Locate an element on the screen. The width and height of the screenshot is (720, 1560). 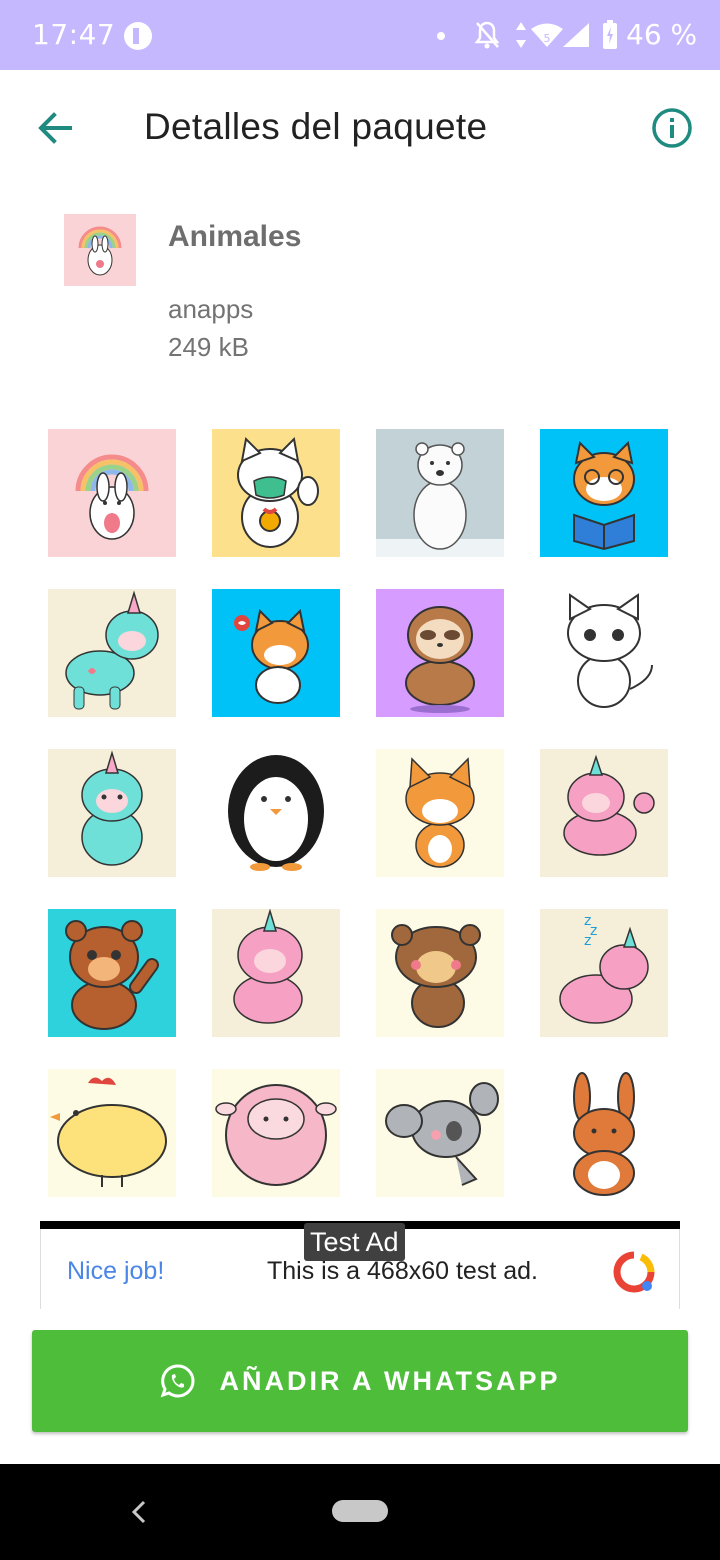
pack-publisher: anapps is located at coordinates (211, 309).